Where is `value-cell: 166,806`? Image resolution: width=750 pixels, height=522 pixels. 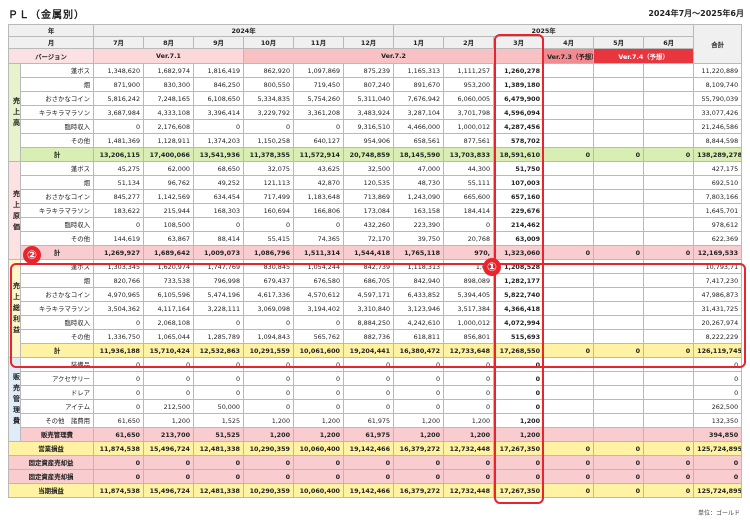
value-cell: 166,806 is located at coordinates (319, 210).